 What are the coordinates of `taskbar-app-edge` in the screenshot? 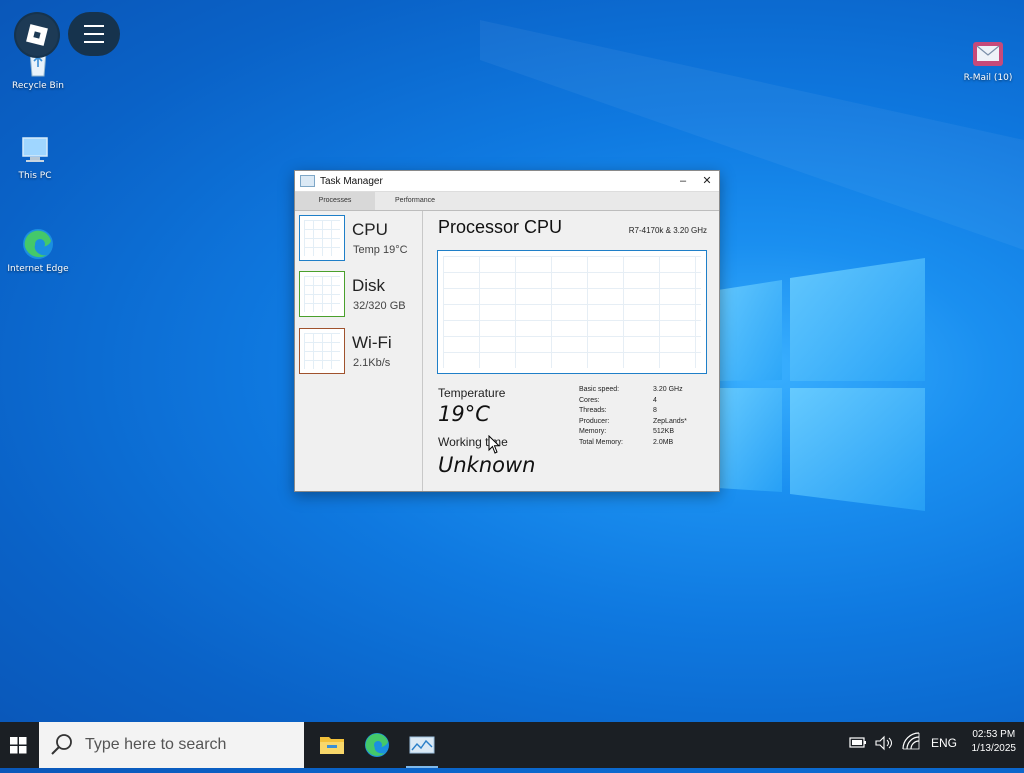 It's located at (377, 745).